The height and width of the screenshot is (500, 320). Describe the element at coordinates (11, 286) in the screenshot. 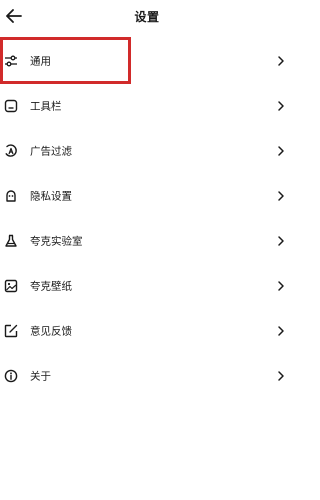

I see `wallpaper-icon` at that location.